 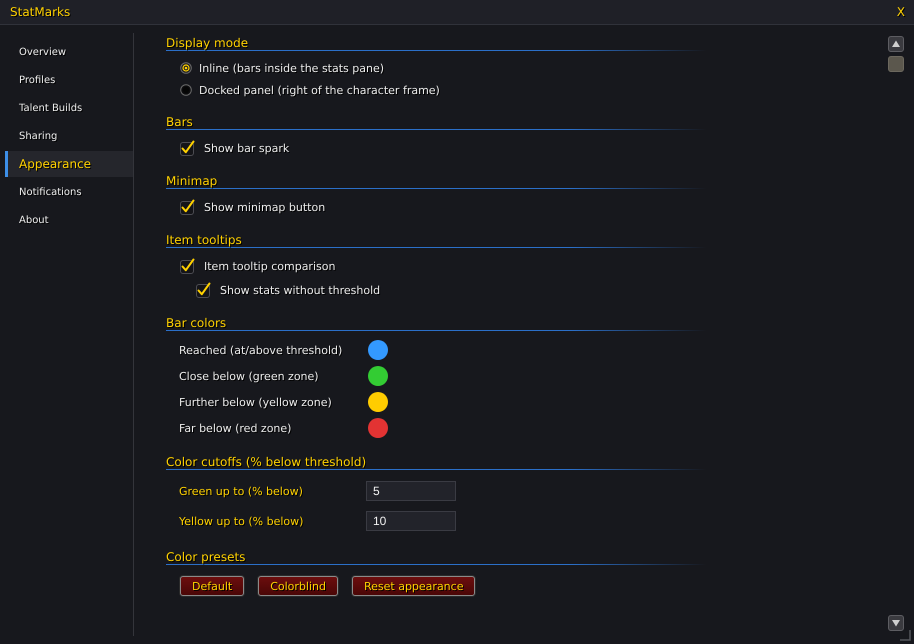 What do you see at coordinates (300, 290) in the screenshot?
I see `checkbox-label: Show stats without threshold` at bounding box center [300, 290].